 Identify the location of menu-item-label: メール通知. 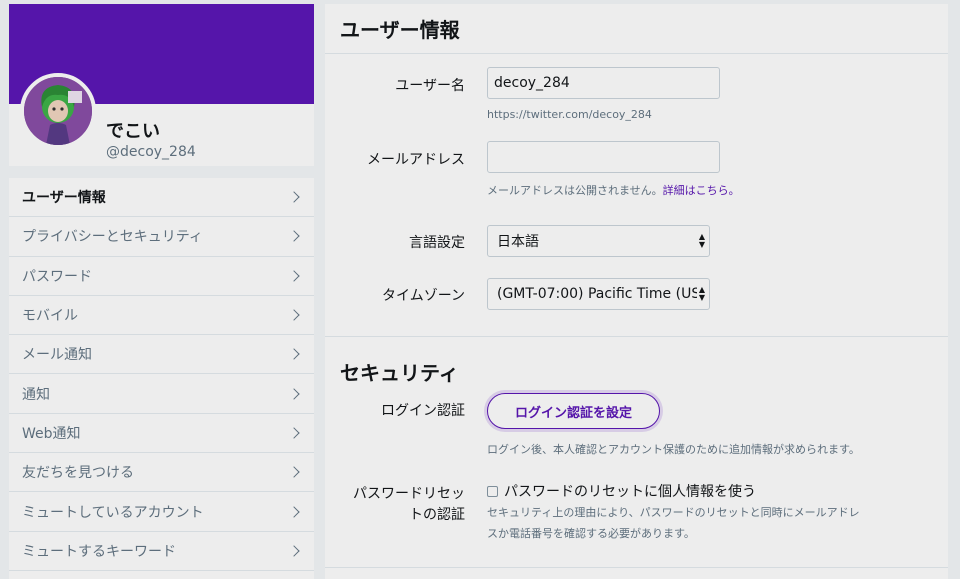
(57, 355).